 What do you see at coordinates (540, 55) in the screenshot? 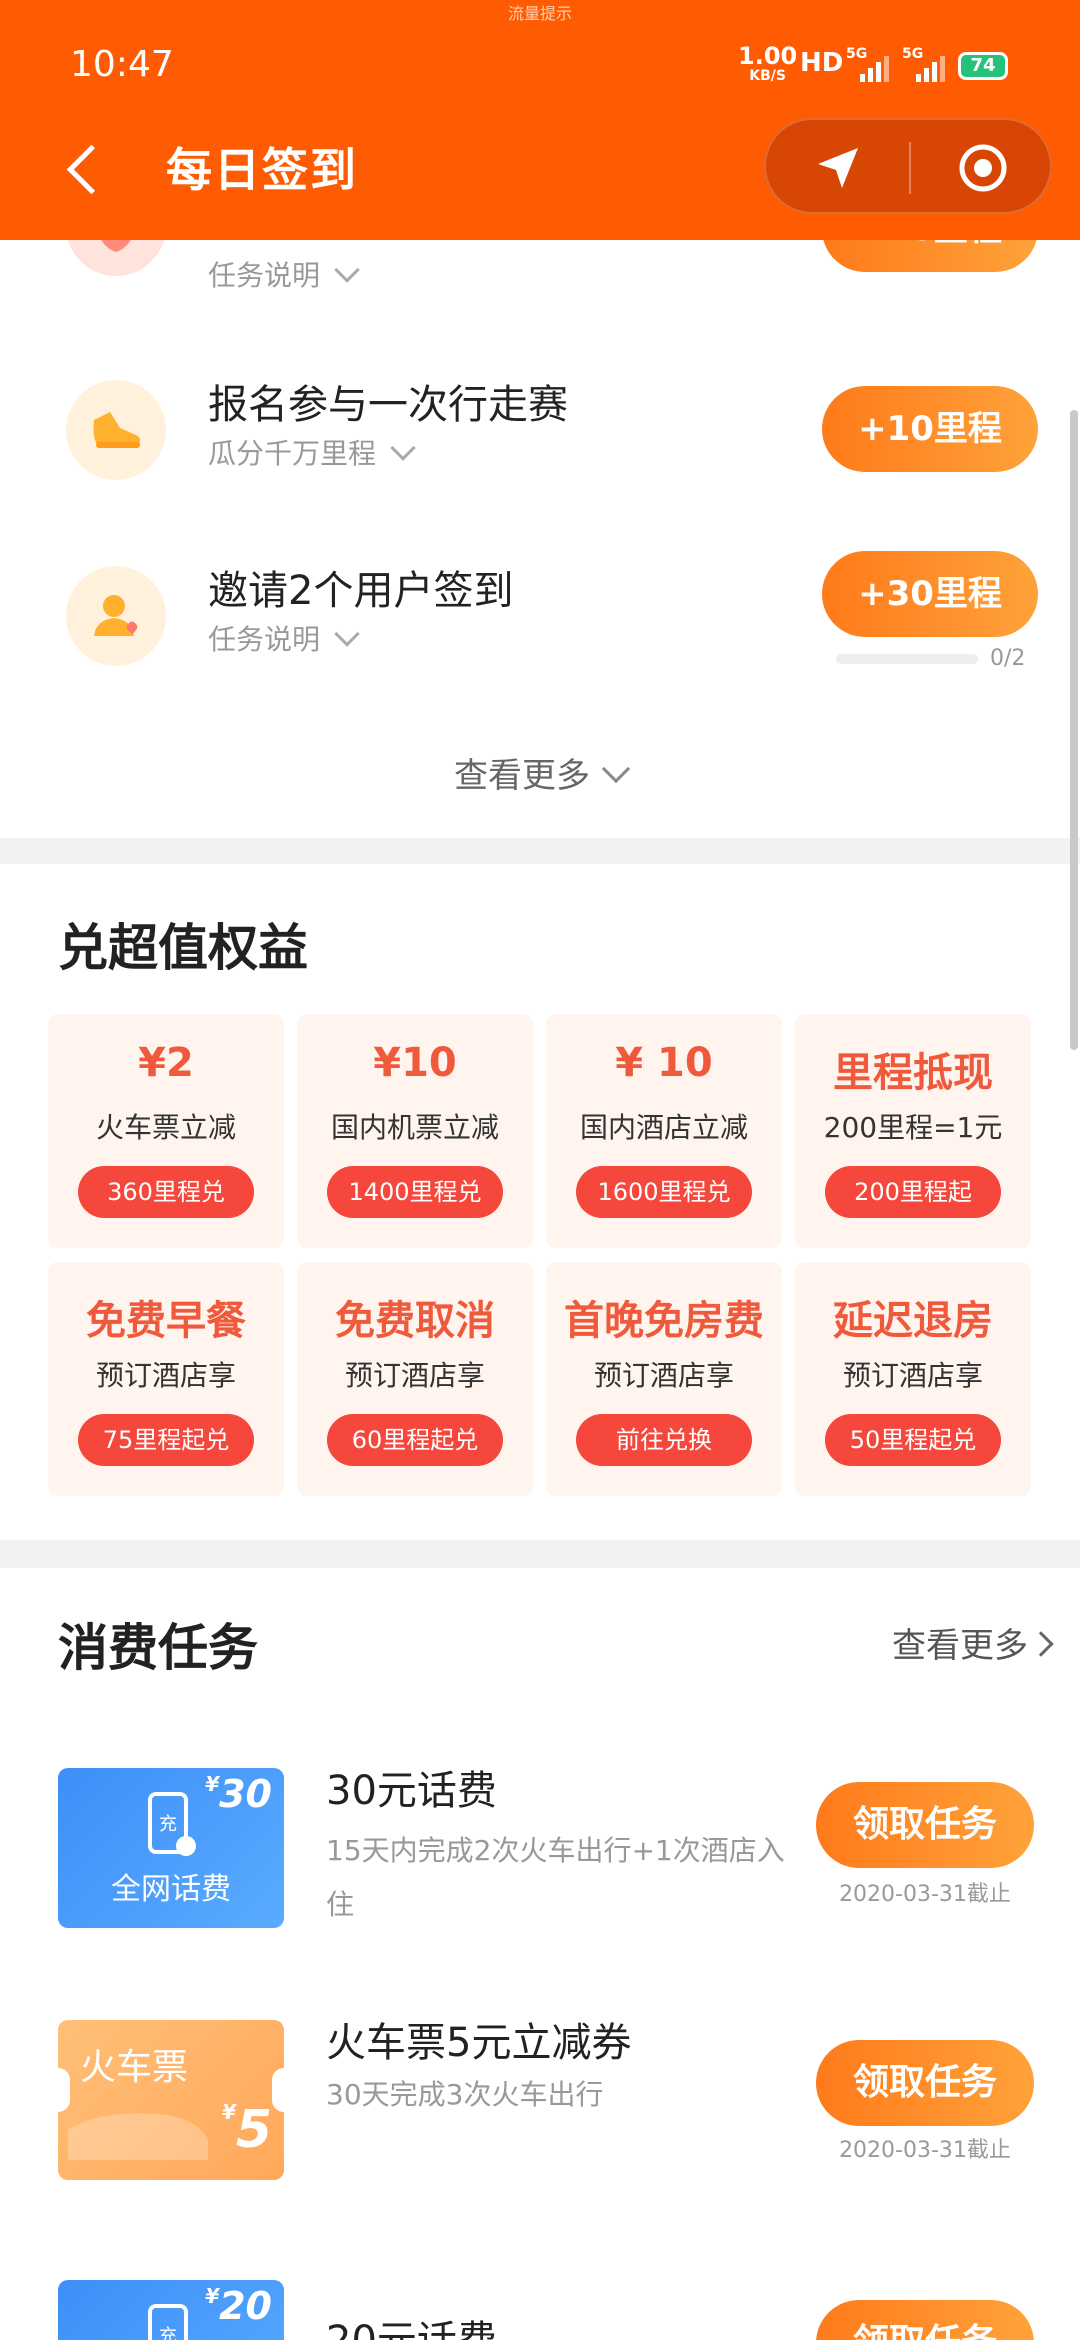
I see `status-bar: 流量提示 10:47 1.00 KB/S HD 5G 5G 74` at bounding box center [540, 55].